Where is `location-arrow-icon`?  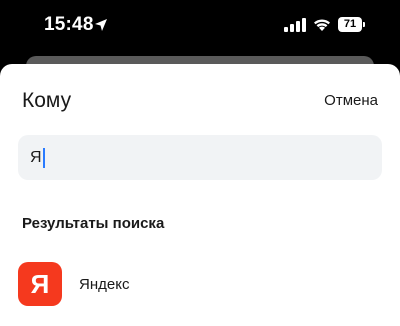 location-arrow-icon is located at coordinates (101, 25).